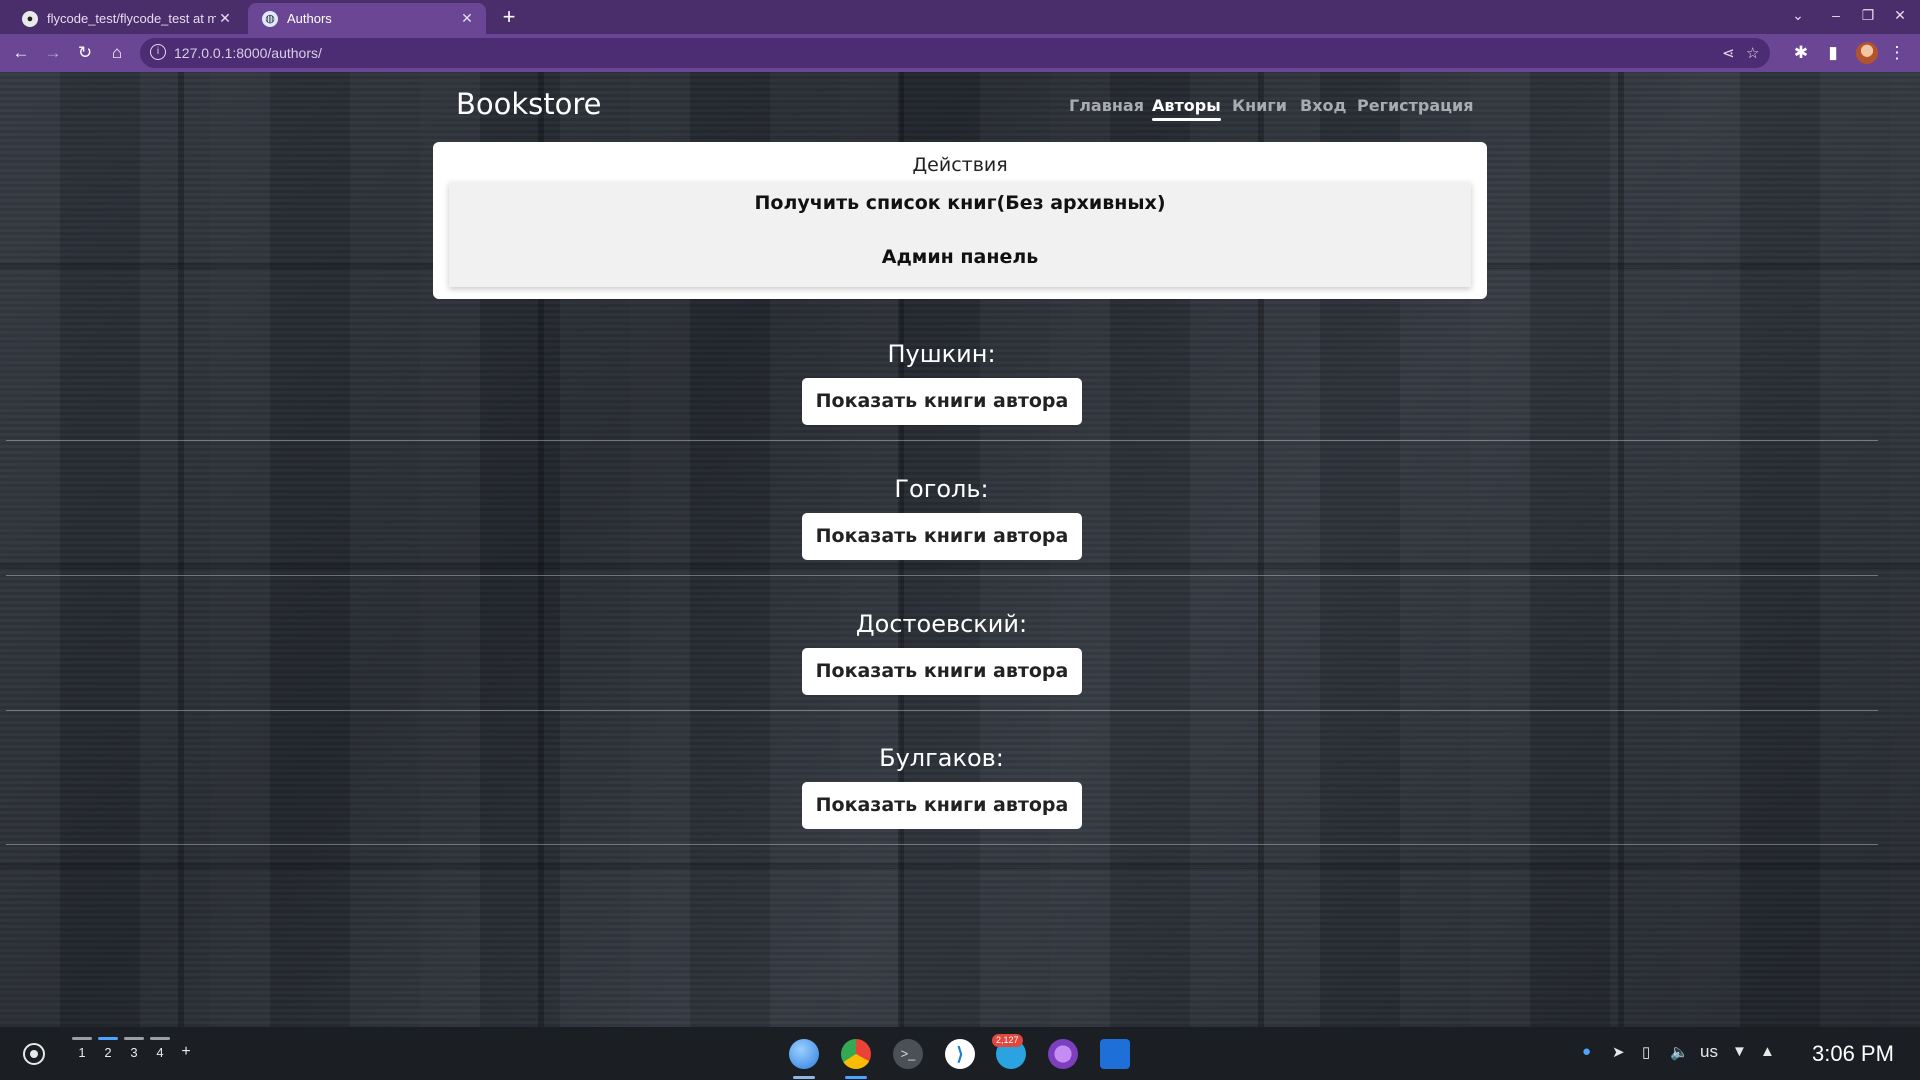 The width and height of the screenshot is (1920, 1080). What do you see at coordinates (82, 1052) in the screenshot?
I see `desk-1: 1` at bounding box center [82, 1052].